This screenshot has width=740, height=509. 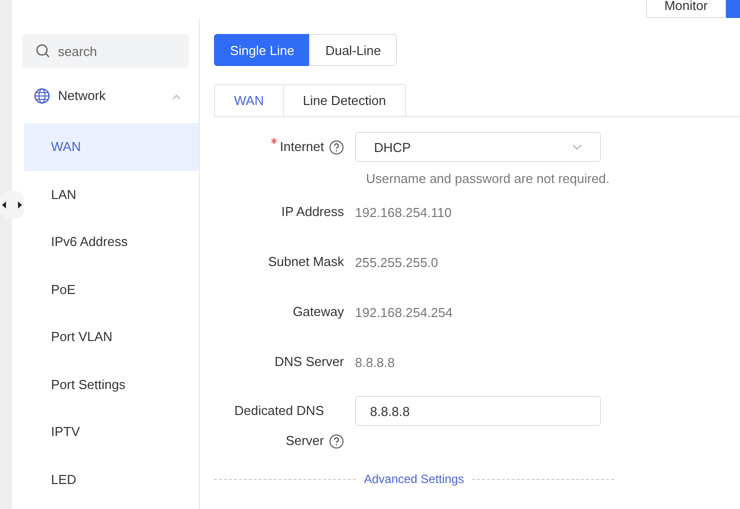 I want to click on input-field: 8.8.8.8, so click(x=478, y=411).